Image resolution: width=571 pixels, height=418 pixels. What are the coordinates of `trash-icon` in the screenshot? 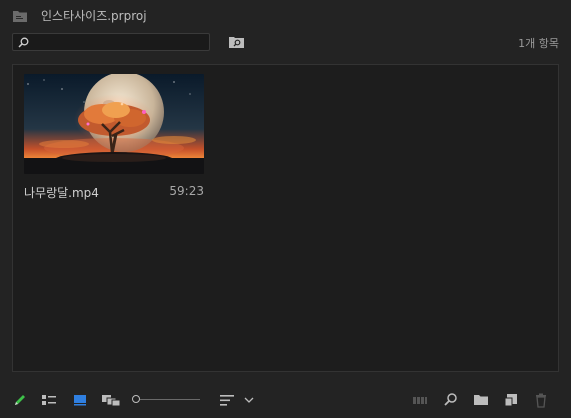 It's located at (541, 400).